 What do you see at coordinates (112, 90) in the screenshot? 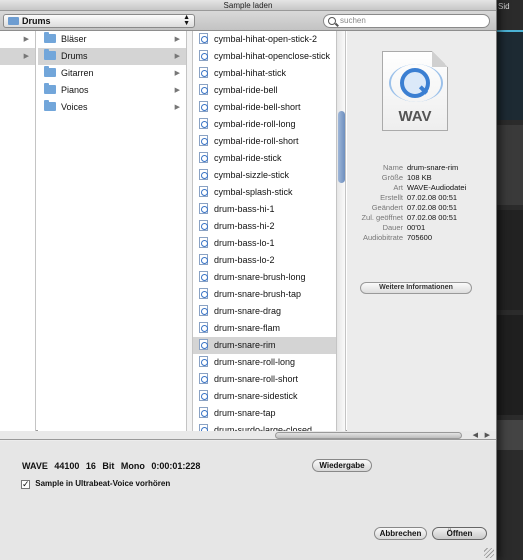
I see `folder-item: Pianos ▶` at bounding box center [112, 90].